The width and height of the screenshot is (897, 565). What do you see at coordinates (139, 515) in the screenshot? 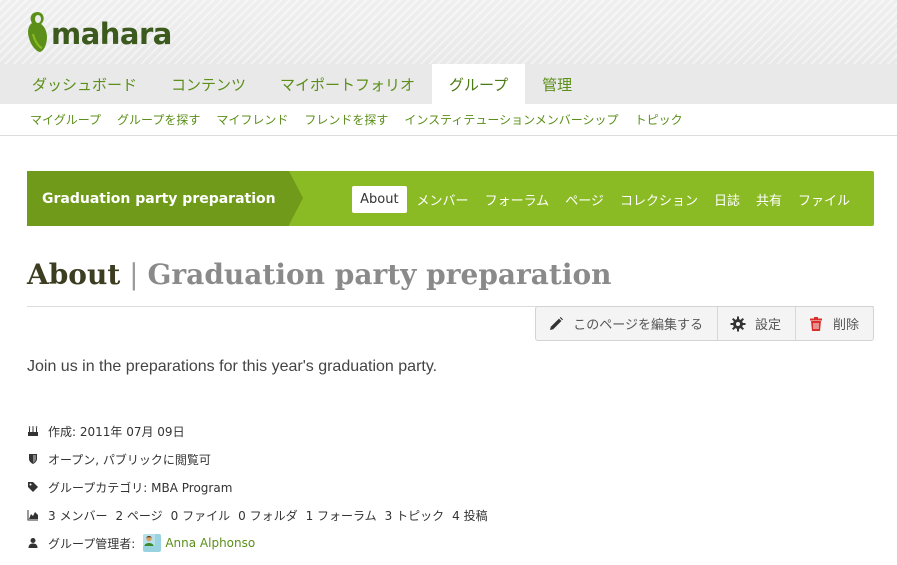
I see `stat-pages: 2 ページ` at bounding box center [139, 515].